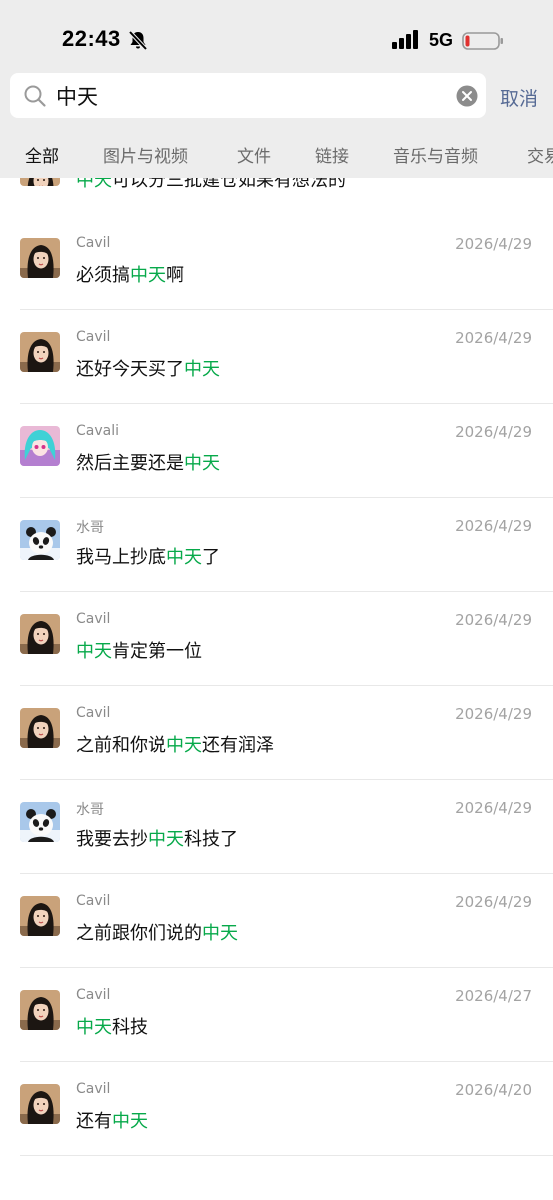 This screenshot has height=1200, width=553. I want to click on result-row: Cavil 2026/4/29 之前和你说中天还有润泽, so click(276, 733).